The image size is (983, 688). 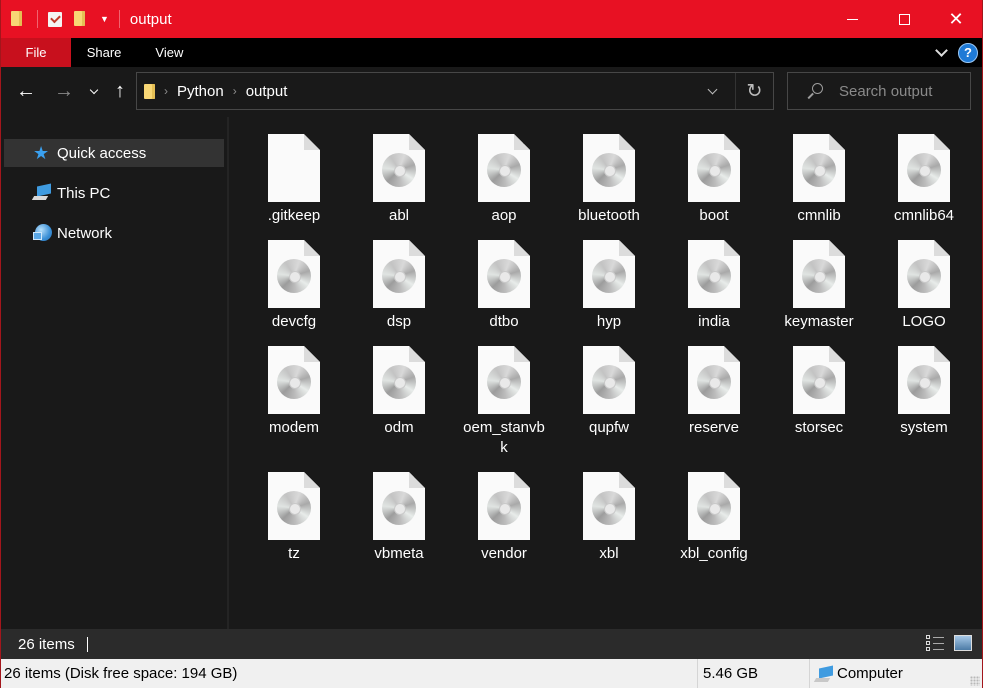 What do you see at coordinates (714, 286) in the screenshot?
I see `file-item: india` at bounding box center [714, 286].